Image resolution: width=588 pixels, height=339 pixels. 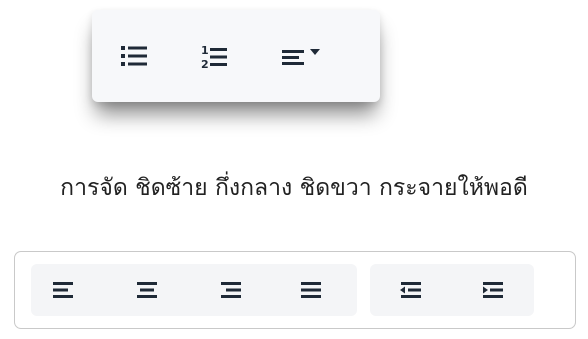 I want to click on increase-indent-button, so click(x=492, y=290).